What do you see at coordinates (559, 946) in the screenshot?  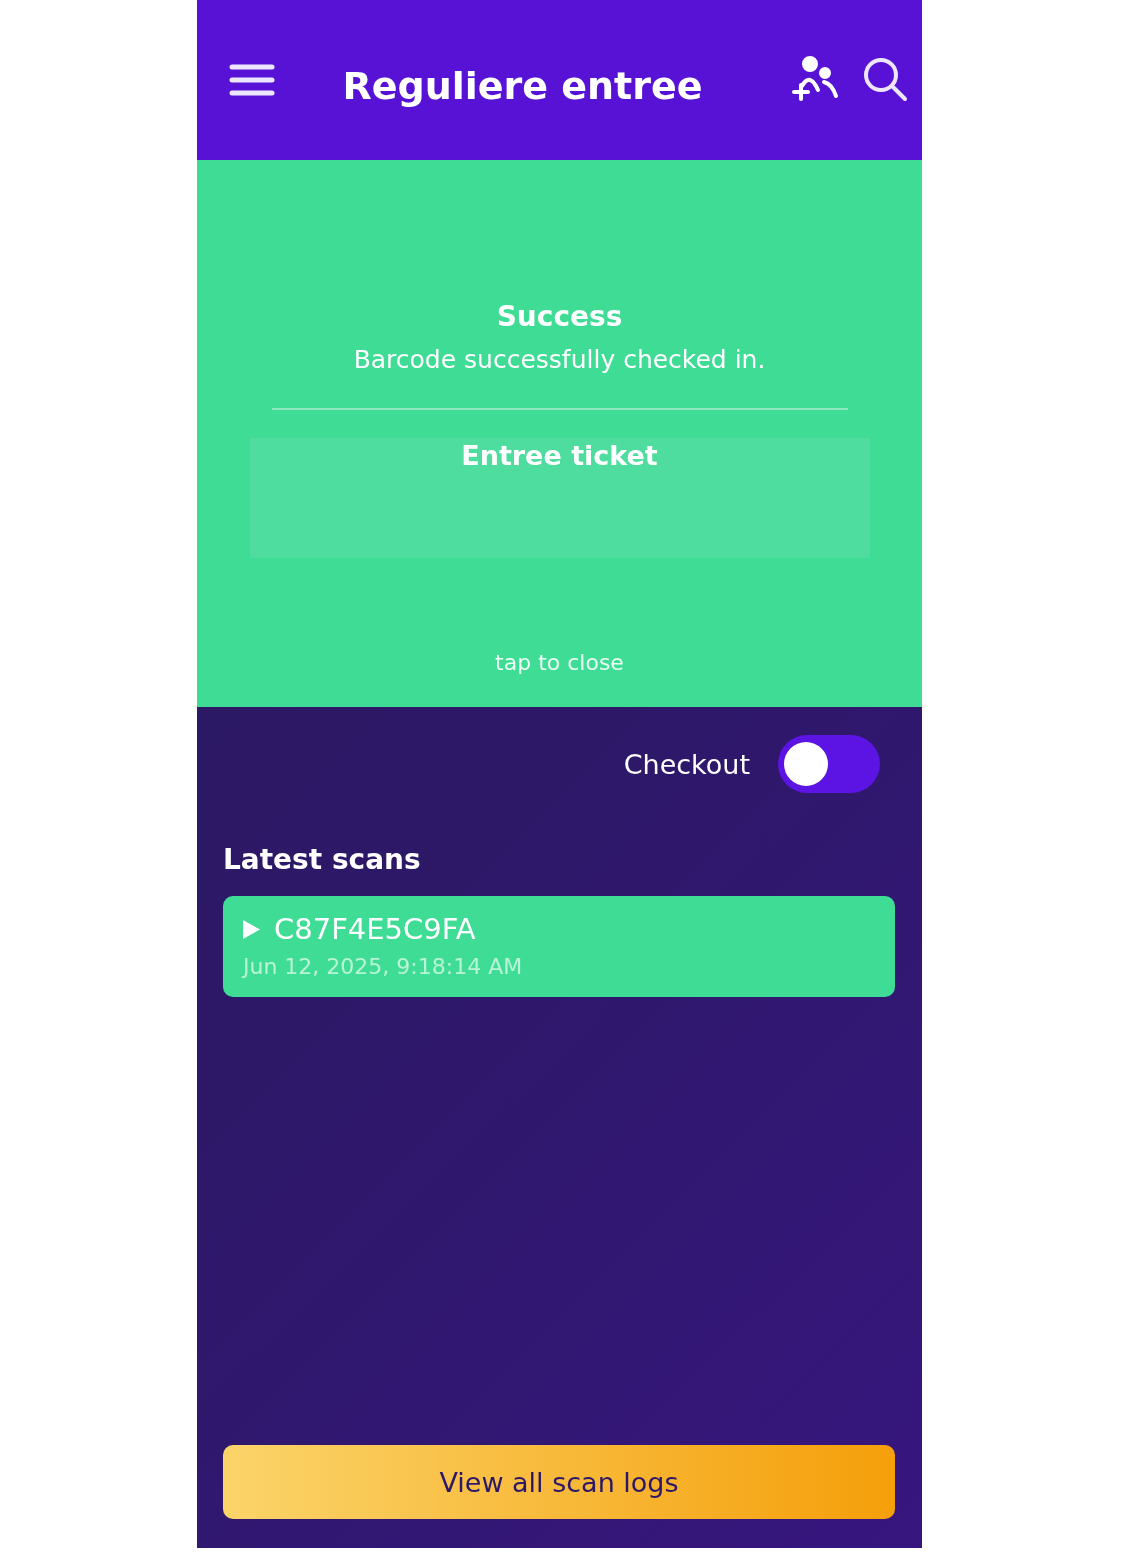 I see `scan-item: C87F4E5C9FA Jun 12, 2025, 9:18:14 AM` at bounding box center [559, 946].